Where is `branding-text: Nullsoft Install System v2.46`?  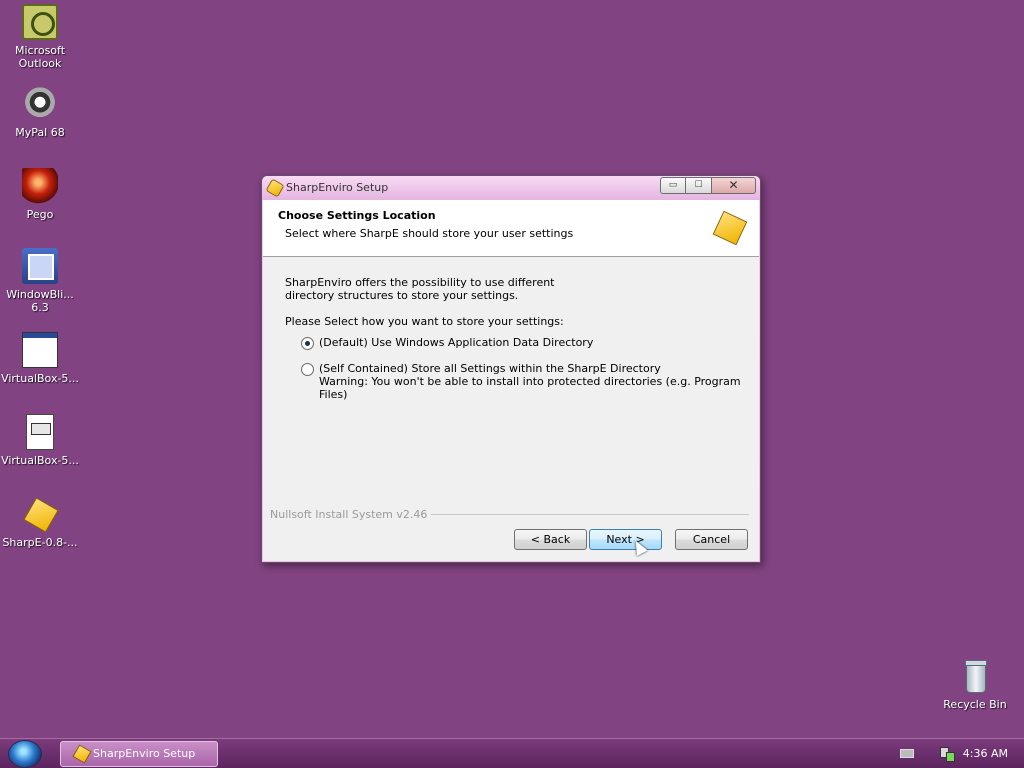
branding-text: Nullsoft Install System v2.46 is located at coordinates (349, 514).